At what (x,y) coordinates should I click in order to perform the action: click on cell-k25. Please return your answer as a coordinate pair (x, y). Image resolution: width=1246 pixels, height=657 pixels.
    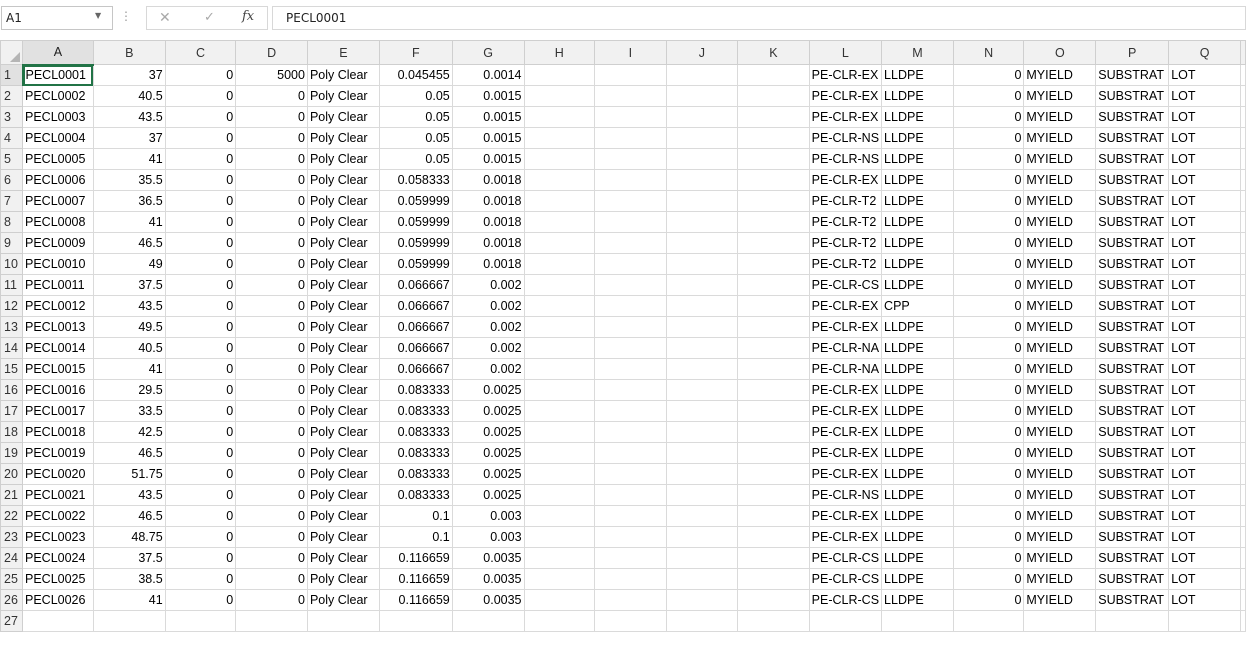
    Looking at the image, I should click on (773, 579).